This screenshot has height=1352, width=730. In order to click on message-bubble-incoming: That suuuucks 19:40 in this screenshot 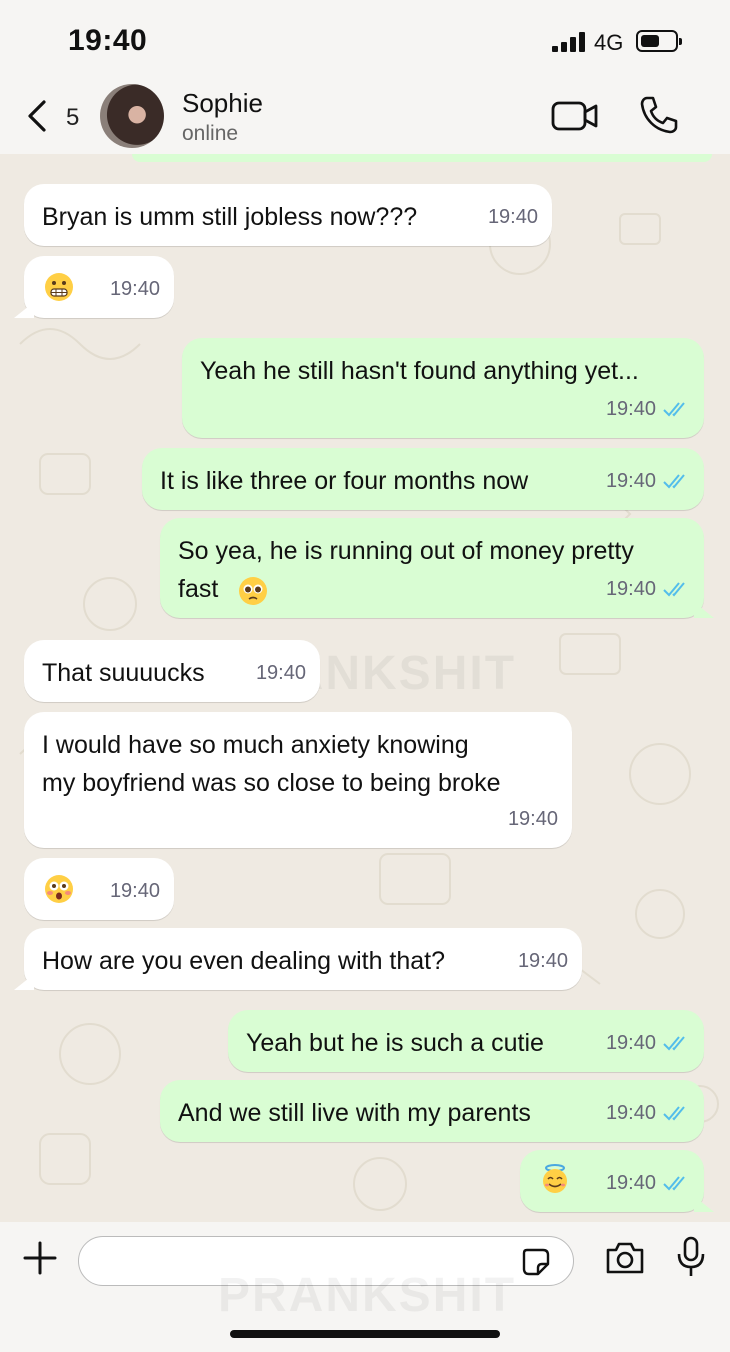, I will do `click(172, 671)`.